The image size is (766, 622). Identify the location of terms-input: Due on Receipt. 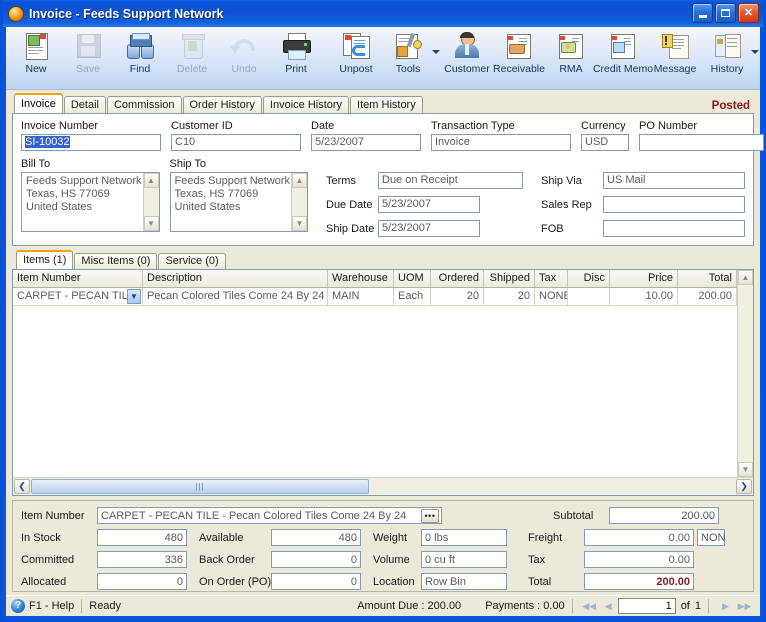
(450, 180).